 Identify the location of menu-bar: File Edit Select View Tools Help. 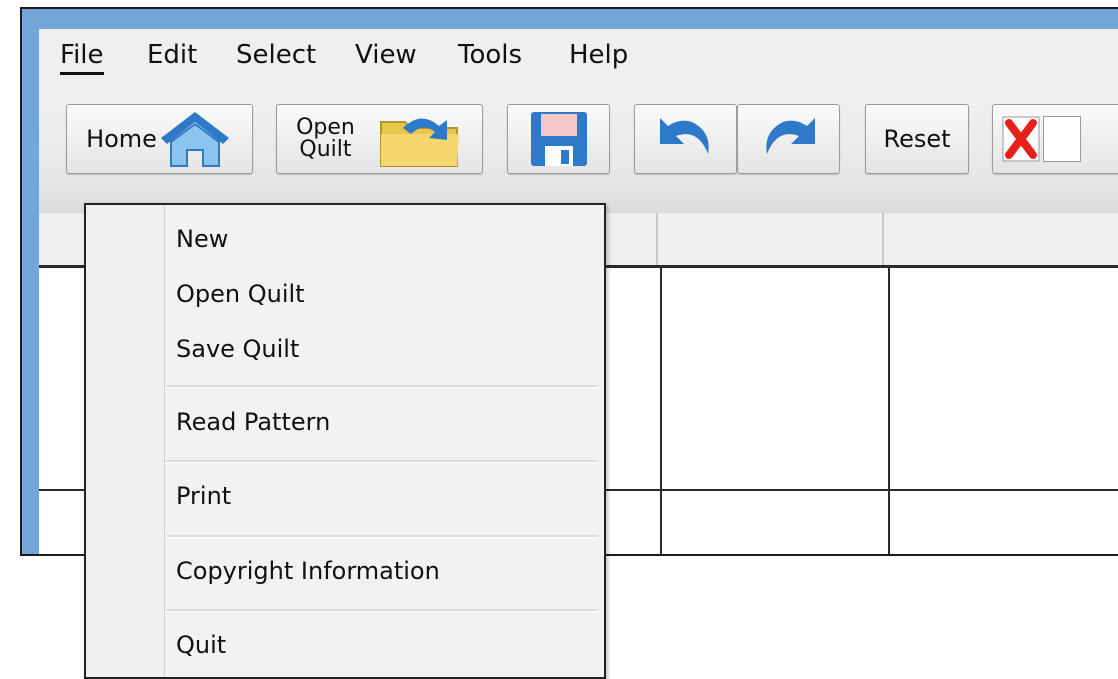
(578, 59).